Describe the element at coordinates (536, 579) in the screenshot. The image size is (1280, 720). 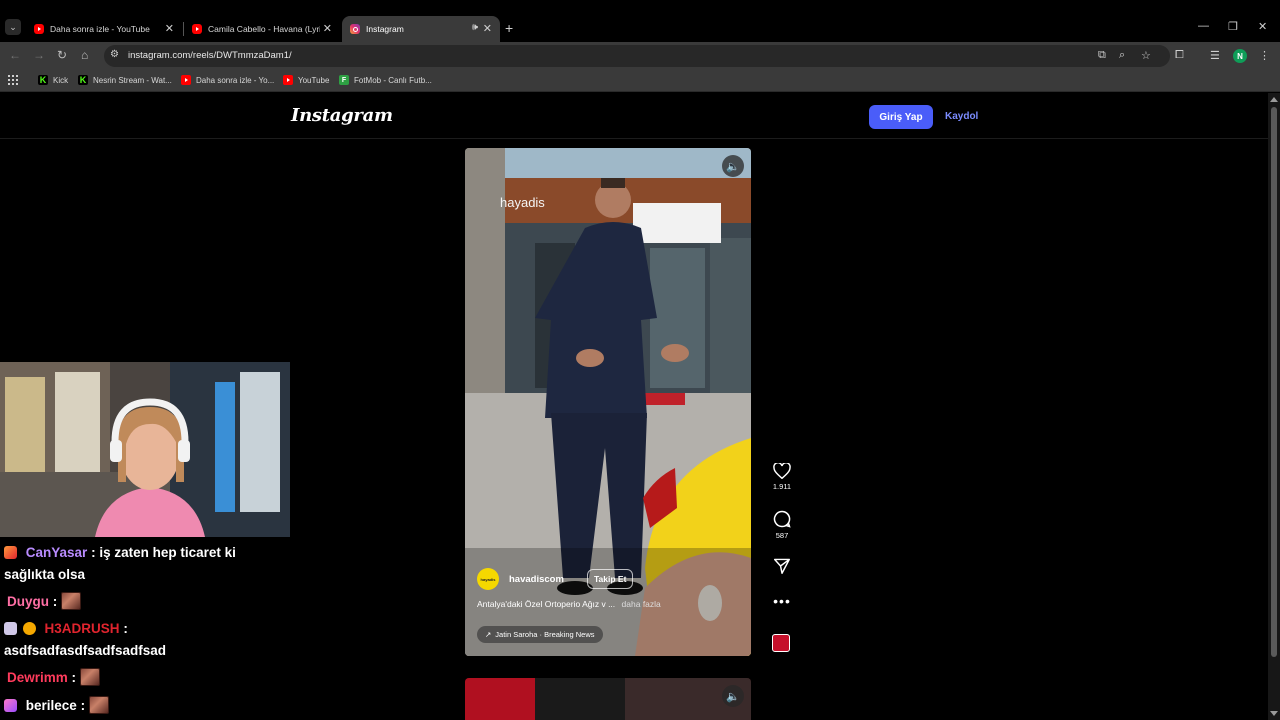
I see `account-username: havadiscom` at that location.